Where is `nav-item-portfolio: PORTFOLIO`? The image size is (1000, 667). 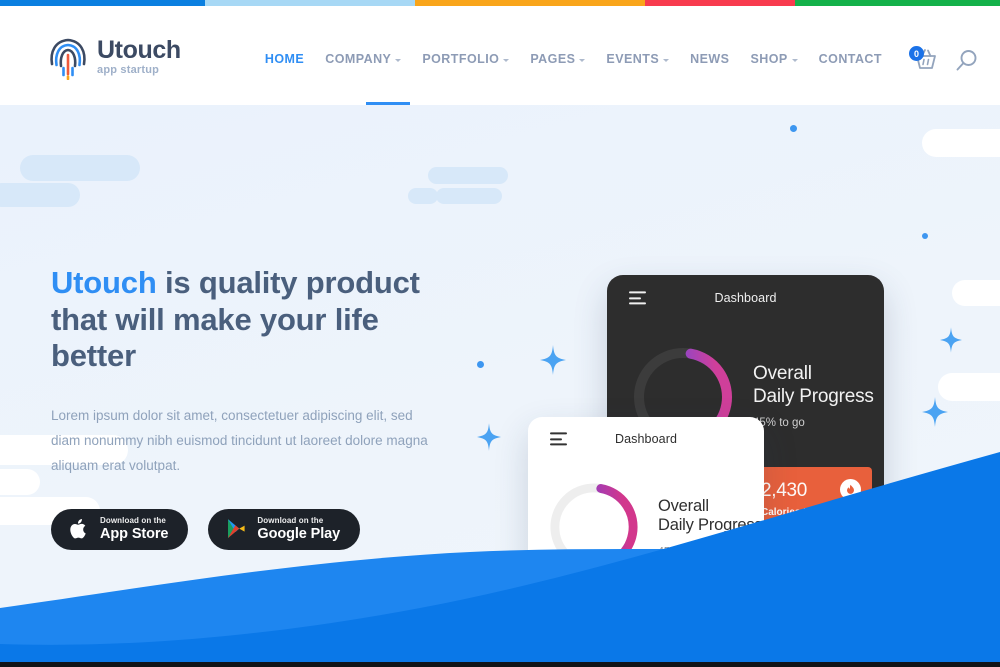 nav-item-portfolio: PORTFOLIO is located at coordinates (466, 59).